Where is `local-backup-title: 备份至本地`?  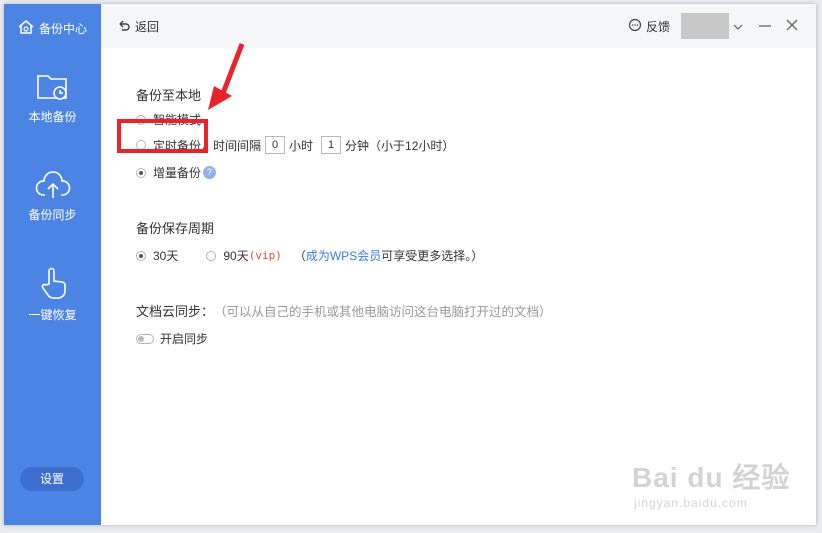 local-backup-title: 备份至本地 is located at coordinates (169, 95).